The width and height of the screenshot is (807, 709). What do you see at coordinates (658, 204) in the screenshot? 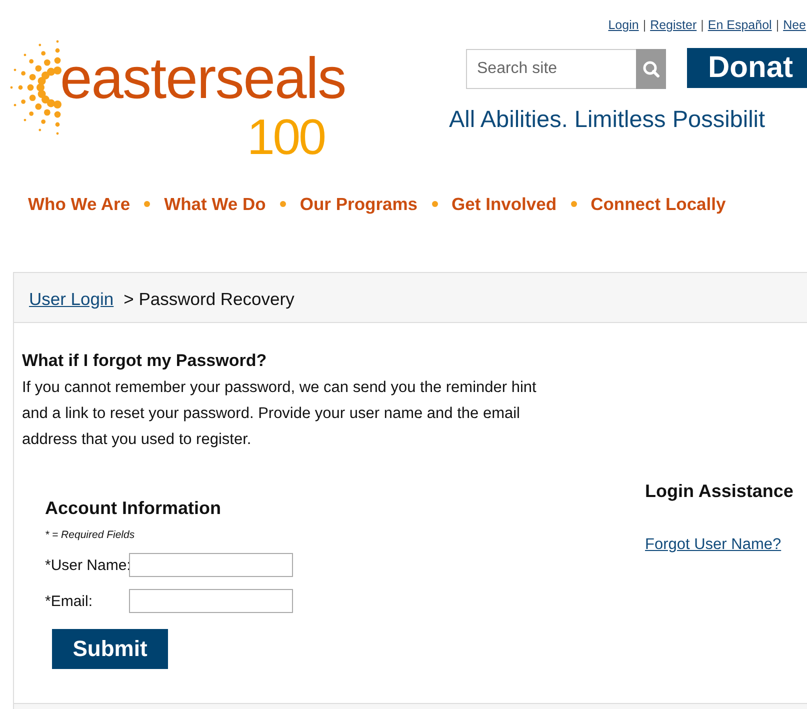
I see `nav-link: Connect Locally` at bounding box center [658, 204].